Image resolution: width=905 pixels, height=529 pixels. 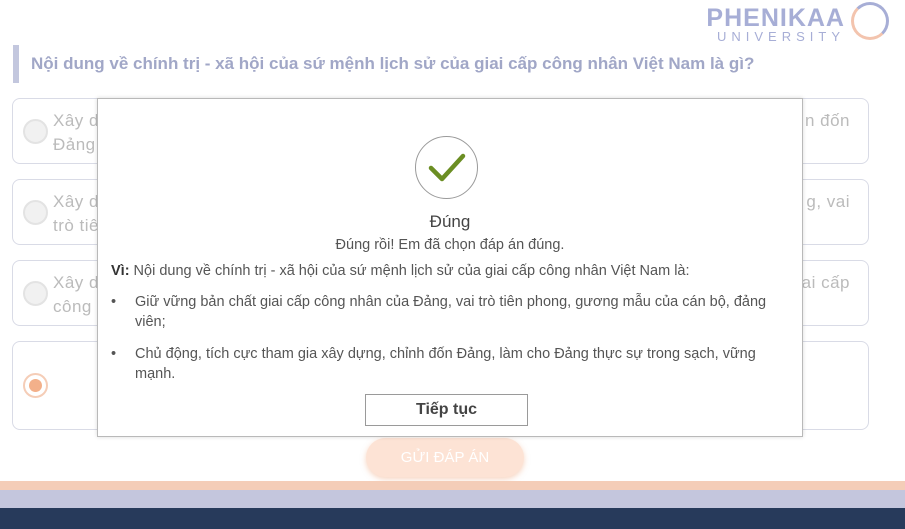 I want to click on option-text-left: Xây d trò tiê, so click(x=76, y=213).